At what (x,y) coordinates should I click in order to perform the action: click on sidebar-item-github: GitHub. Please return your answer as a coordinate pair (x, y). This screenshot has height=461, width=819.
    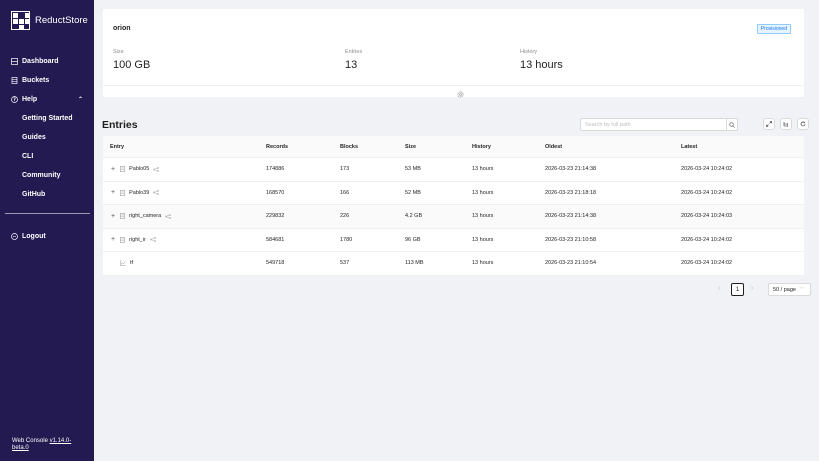
    Looking at the image, I should click on (47, 194).